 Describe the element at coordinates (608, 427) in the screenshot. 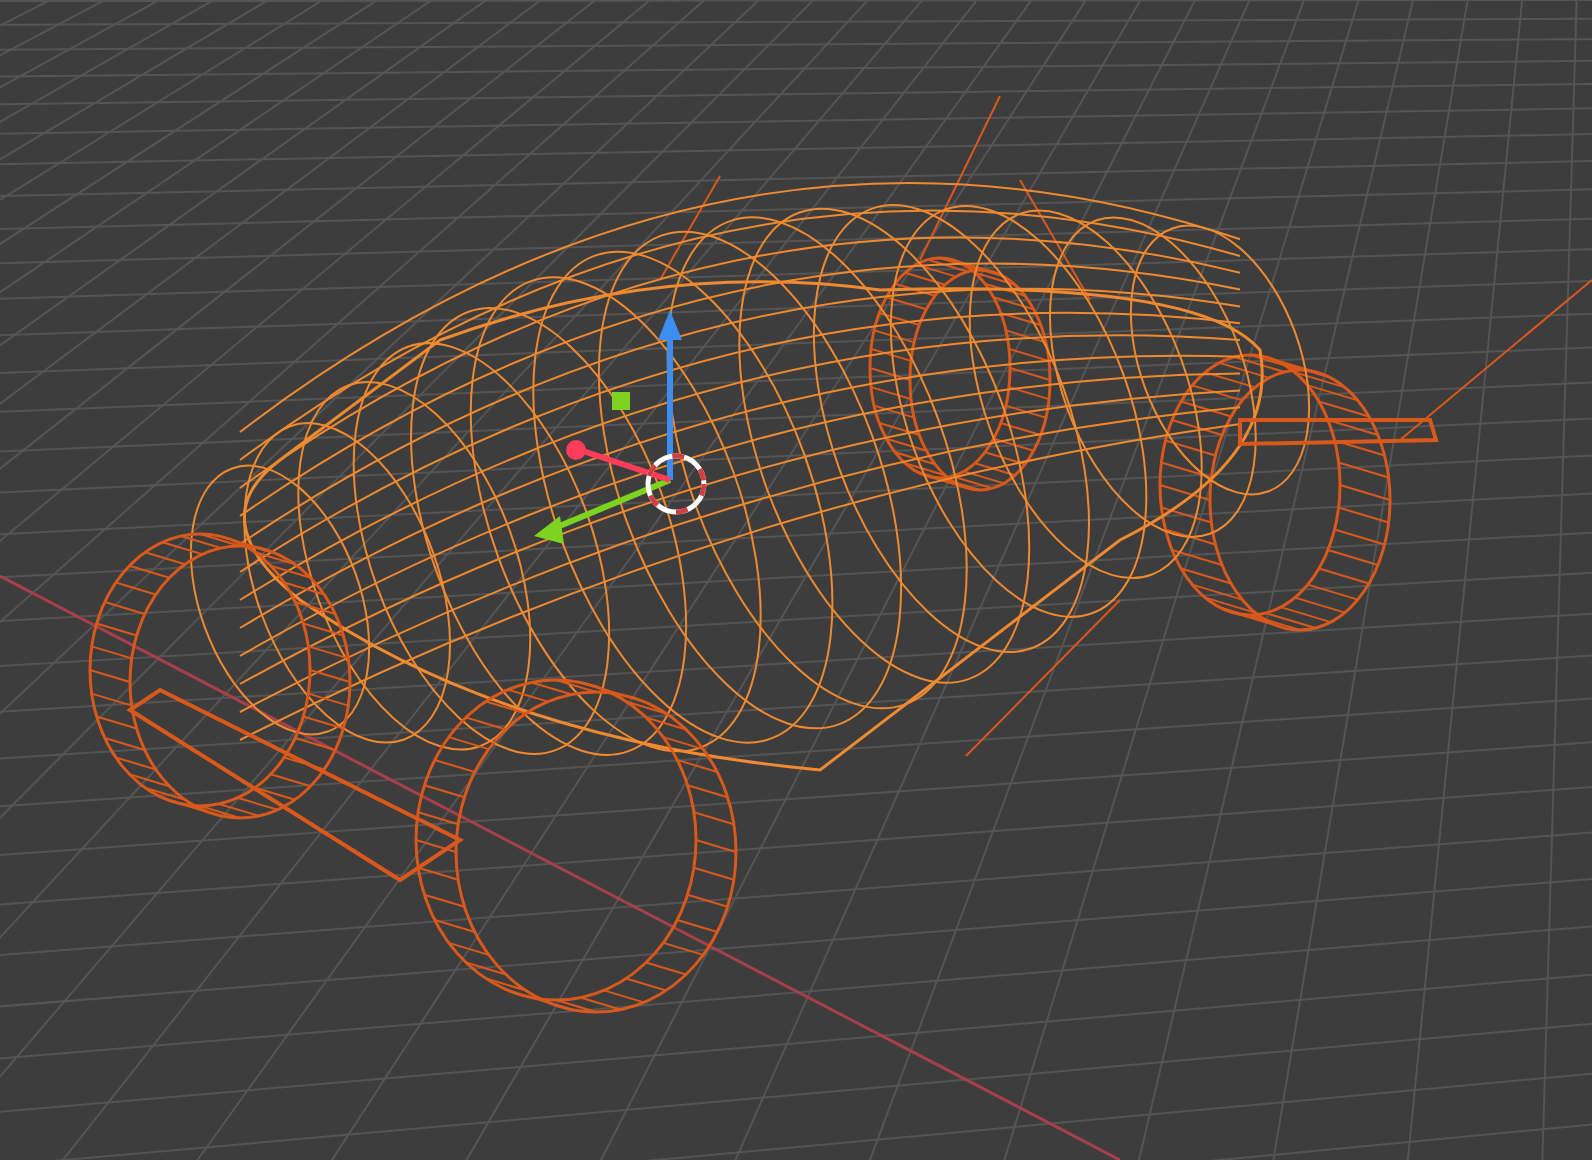

I see `transform-gizmo-icon` at that location.